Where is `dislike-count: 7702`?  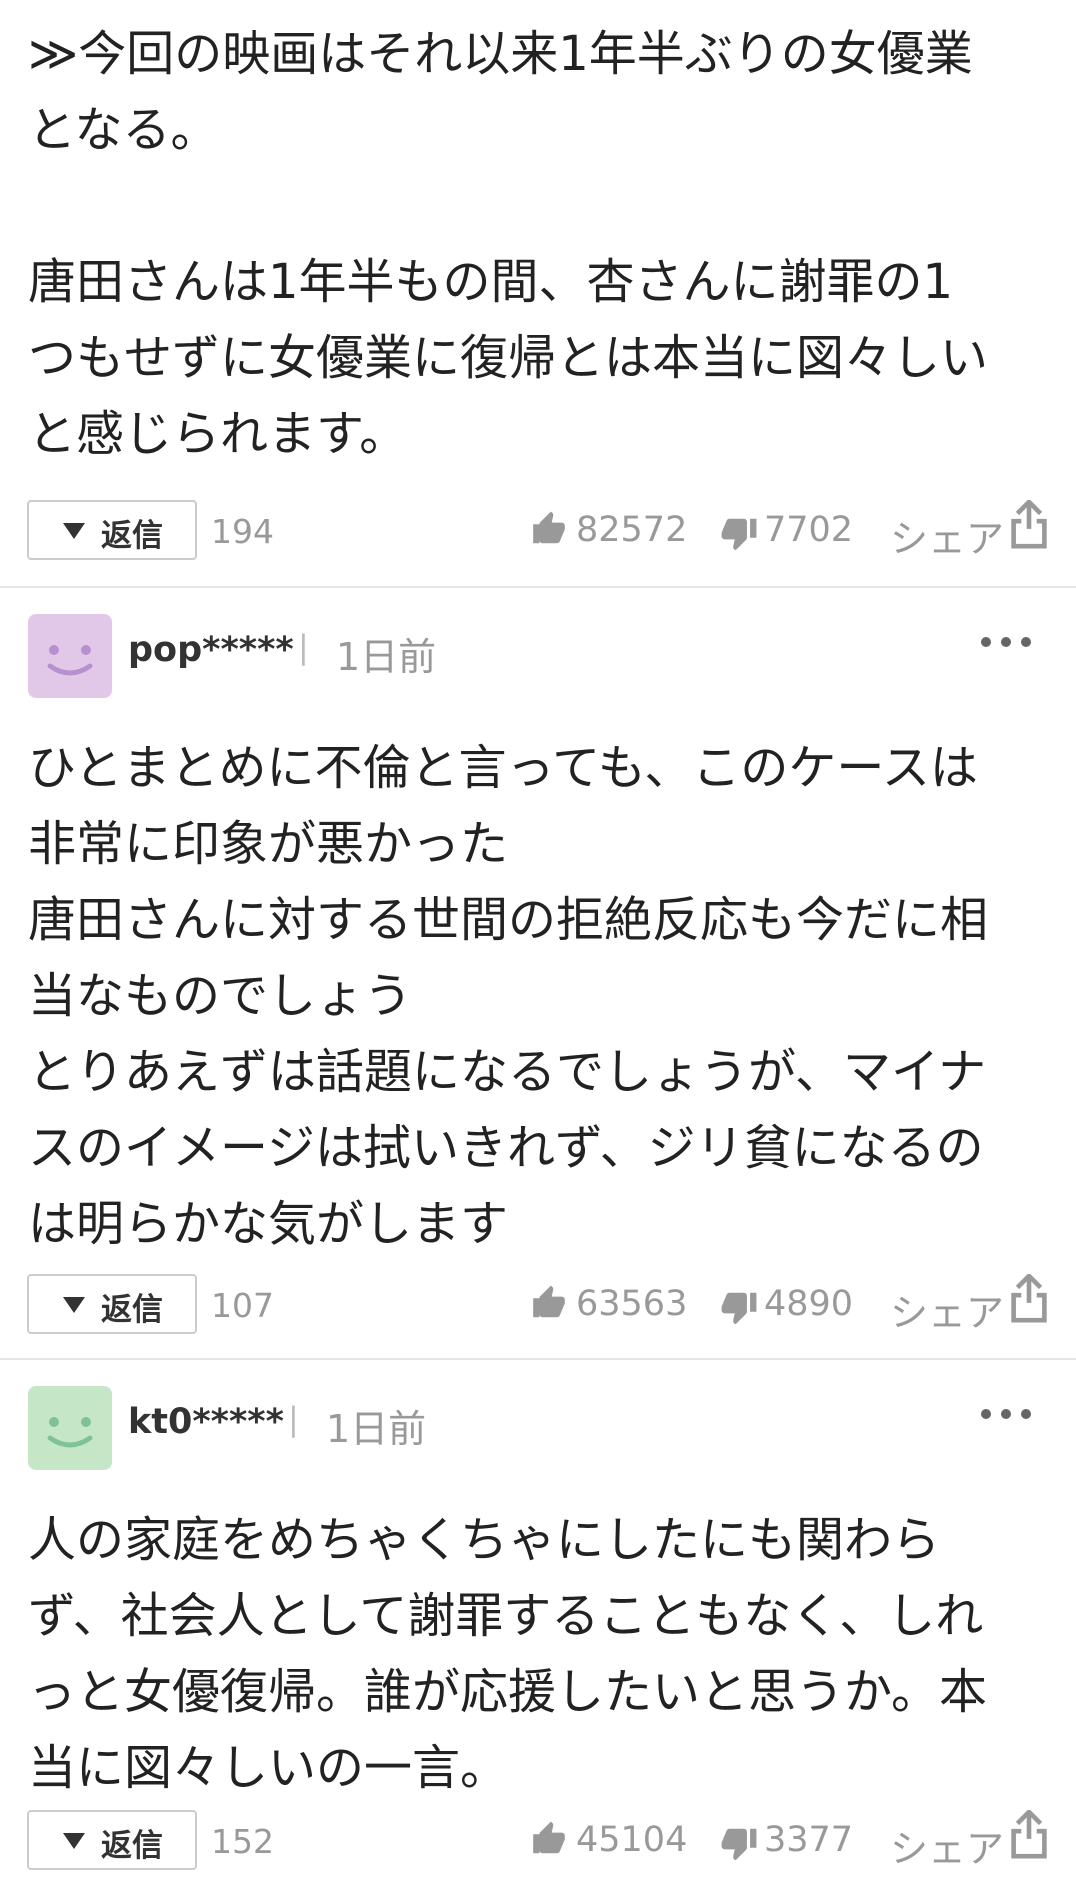
dislike-count: 7702 is located at coordinates (808, 530).